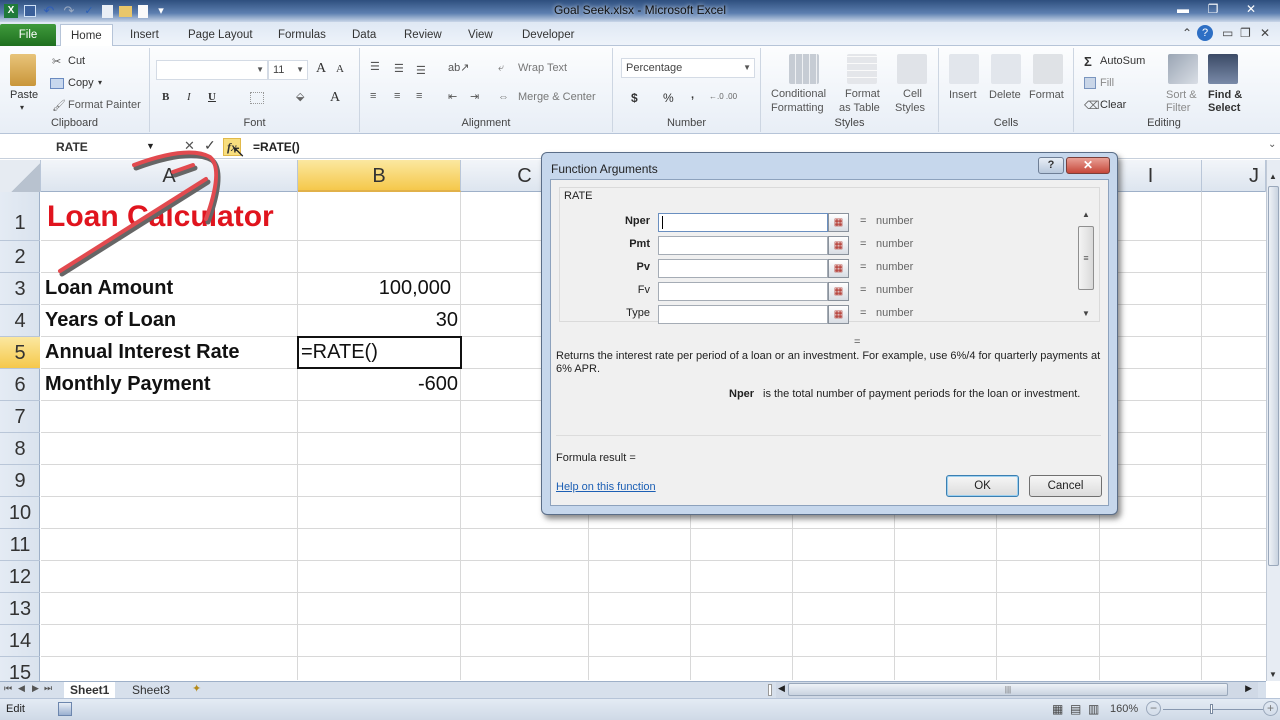  What do you see at coordinates (1205, 33) in the screenshot?
I see `help-icon: ?` at bounding box center [1205, 33].